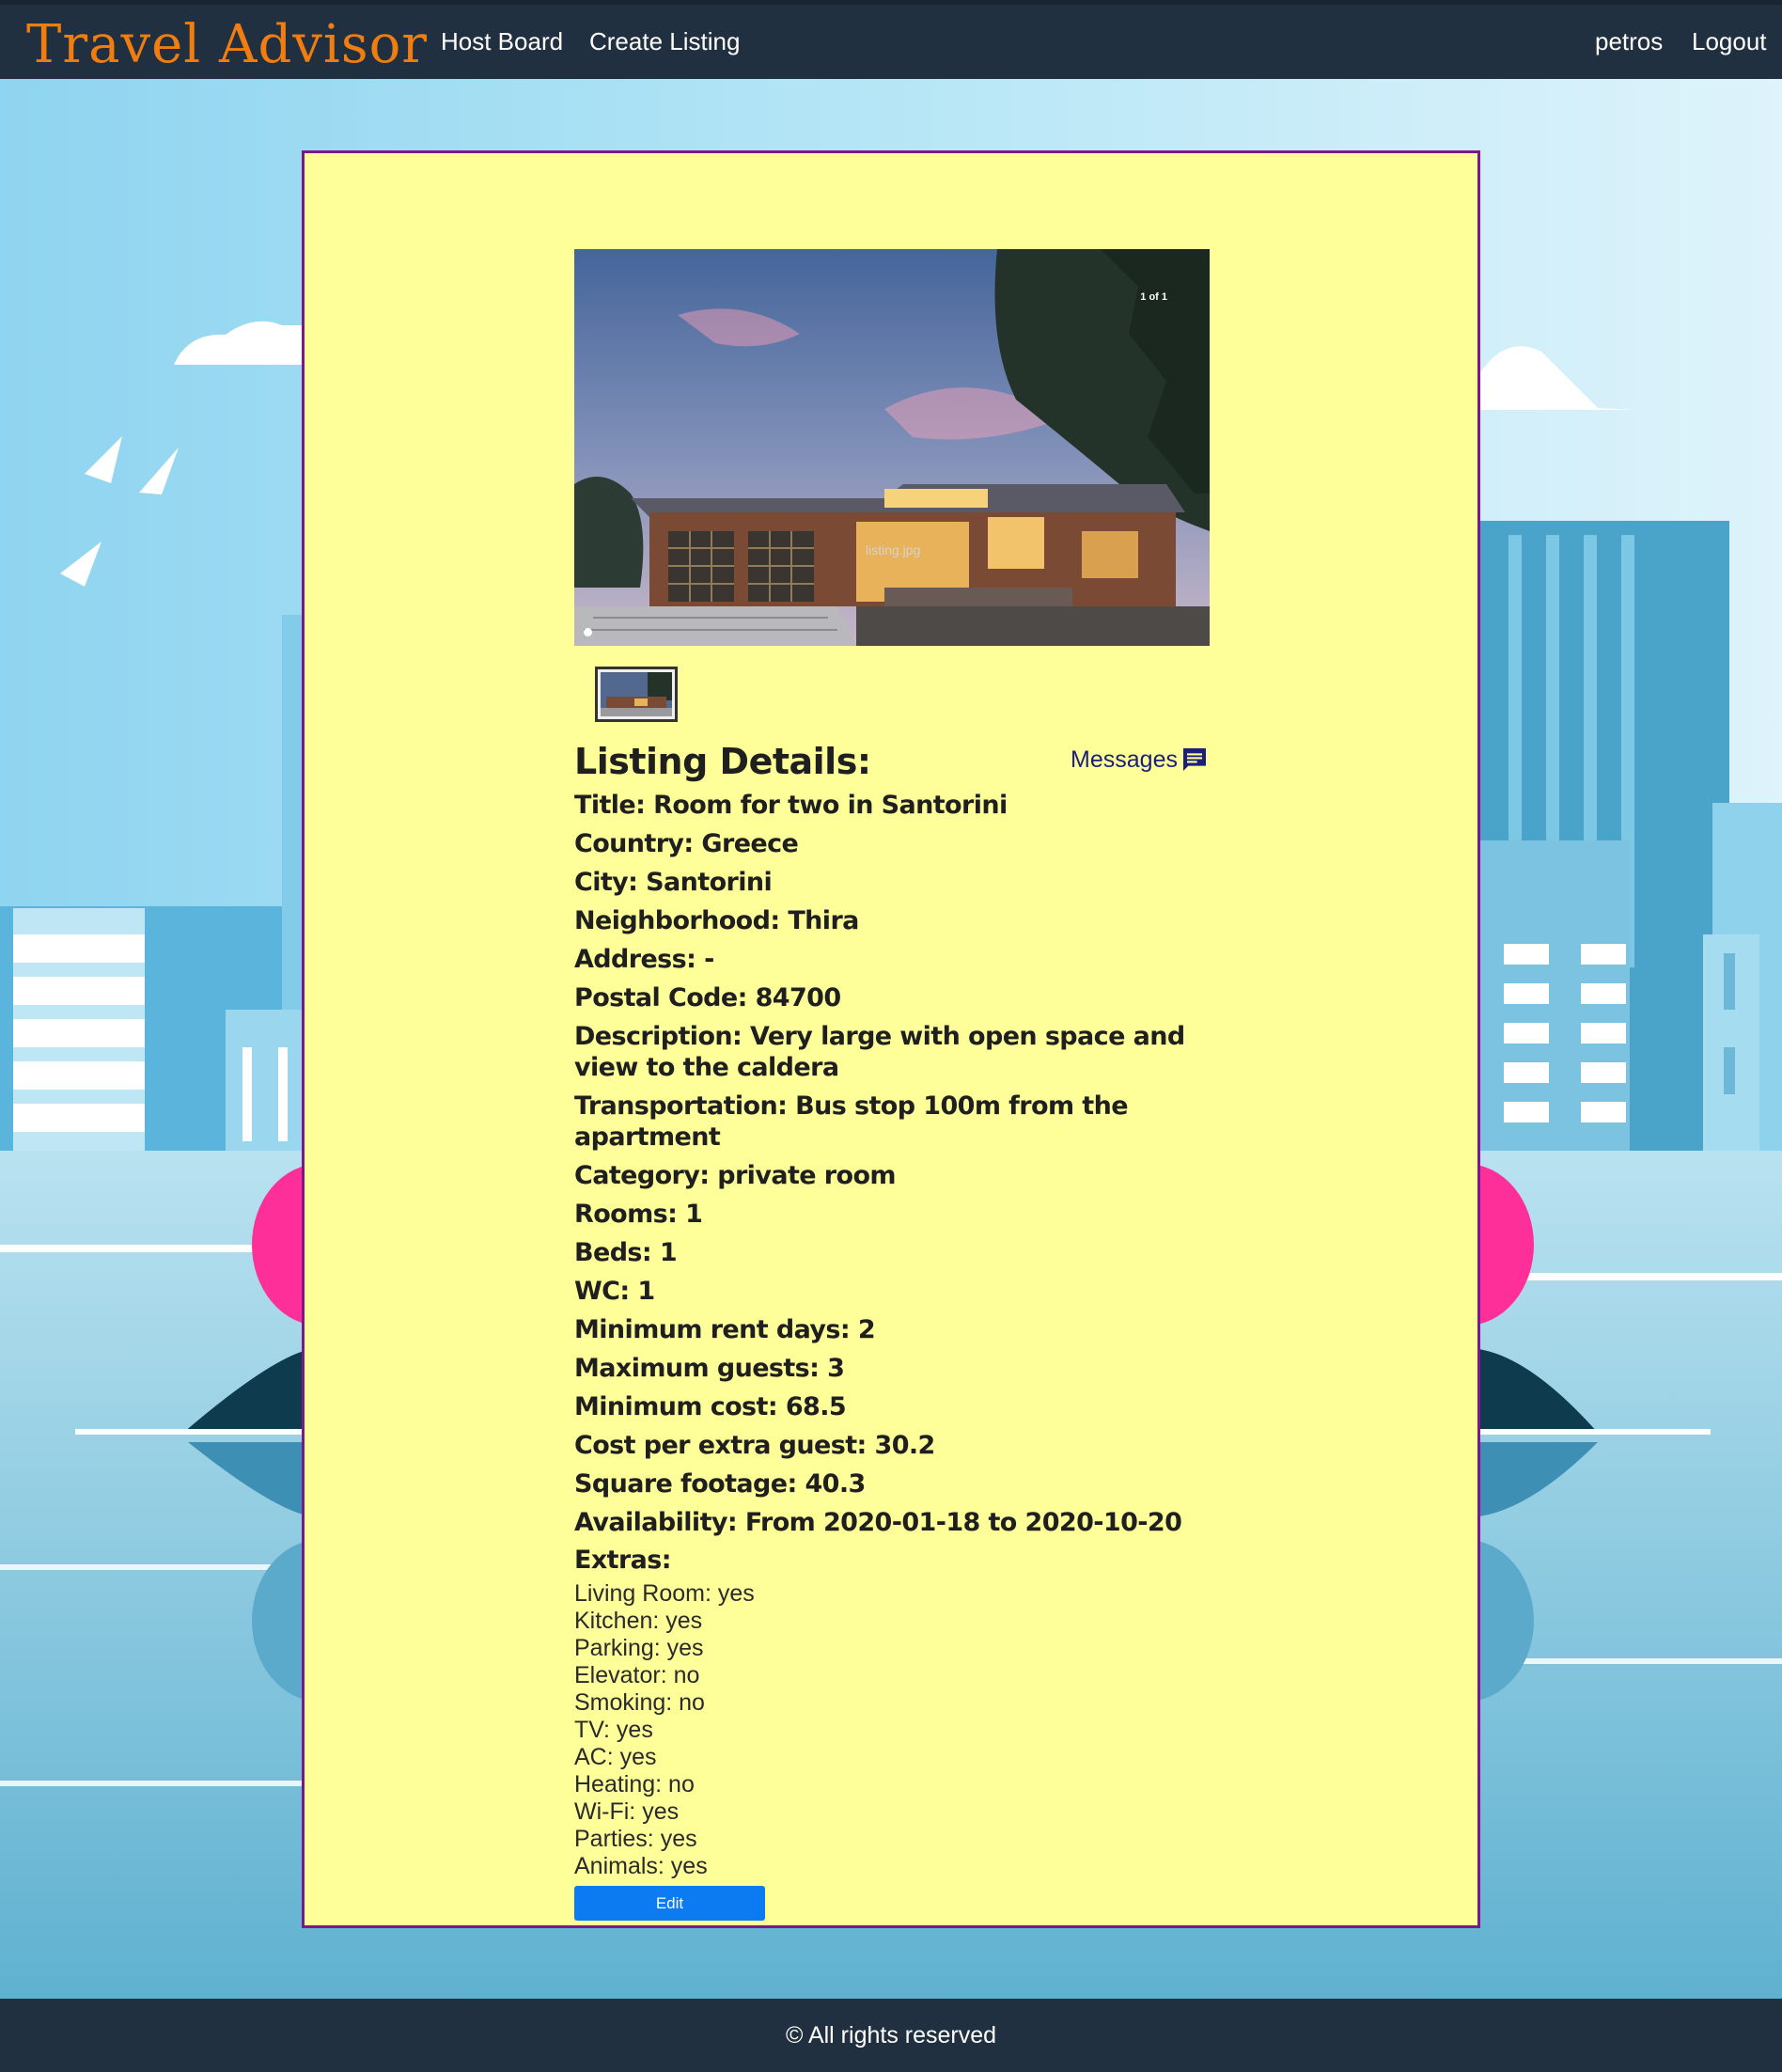  I want to click on messages-label: Messages, so click(1124, 759).